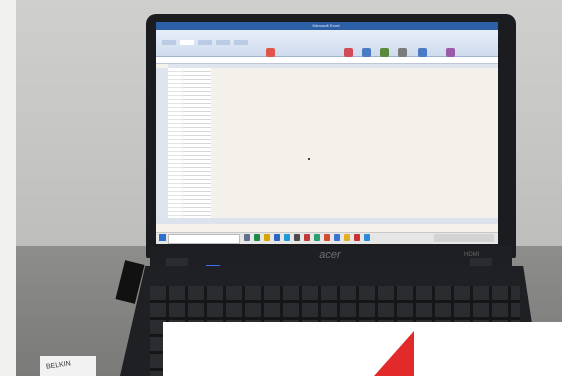  I want to click on excel-taskbar-icon, so click(257, 237).